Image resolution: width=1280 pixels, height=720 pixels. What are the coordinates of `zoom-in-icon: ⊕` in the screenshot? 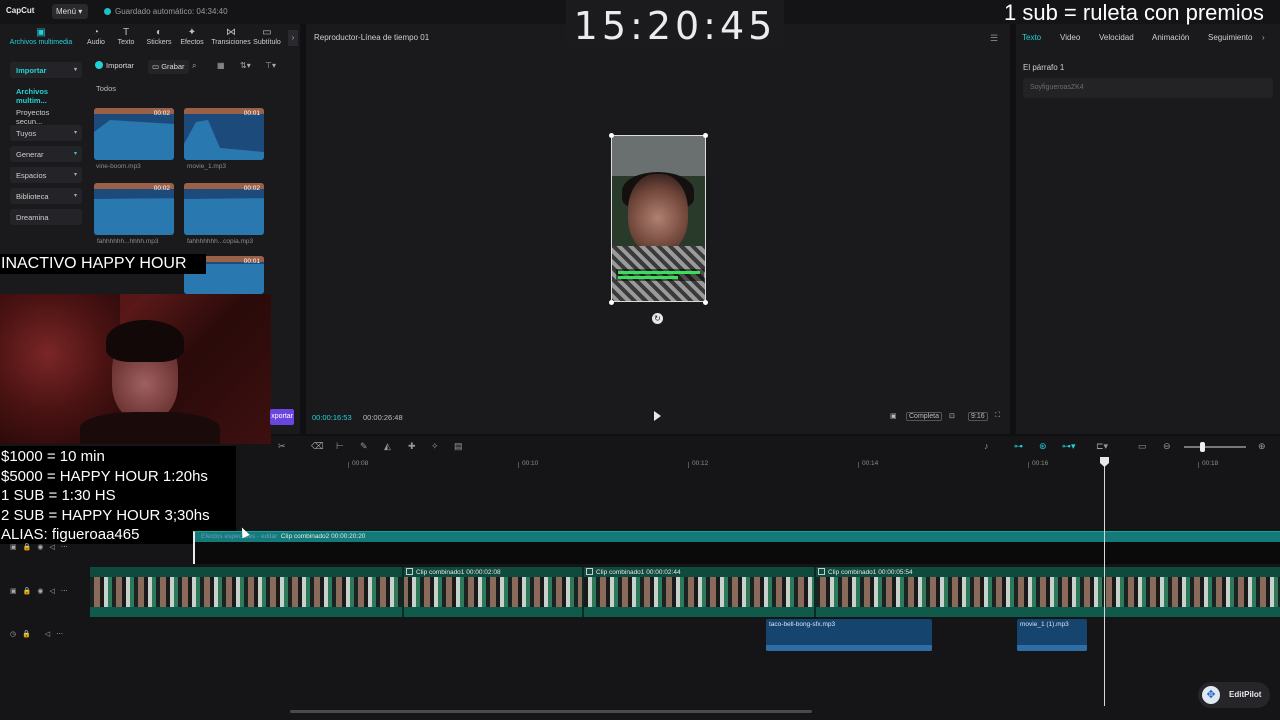 It's located at (1262, 446).